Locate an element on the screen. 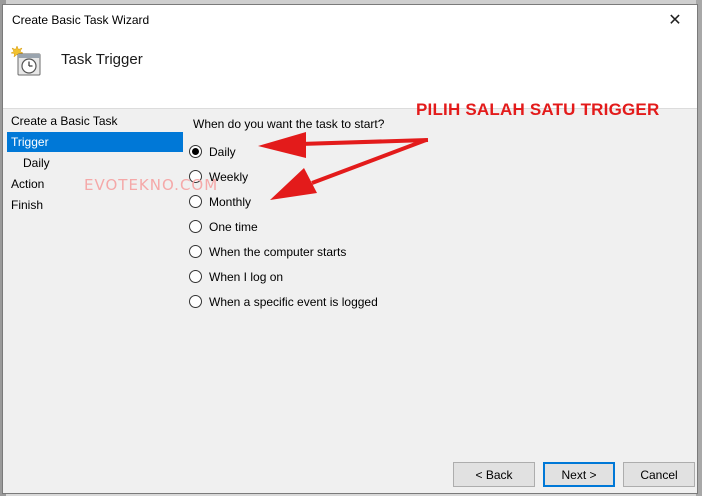 Image resolution: width=702 pixels, height=496 pixels. trigger-question: When do you want the task to start? is located at coordinates (289, 124).